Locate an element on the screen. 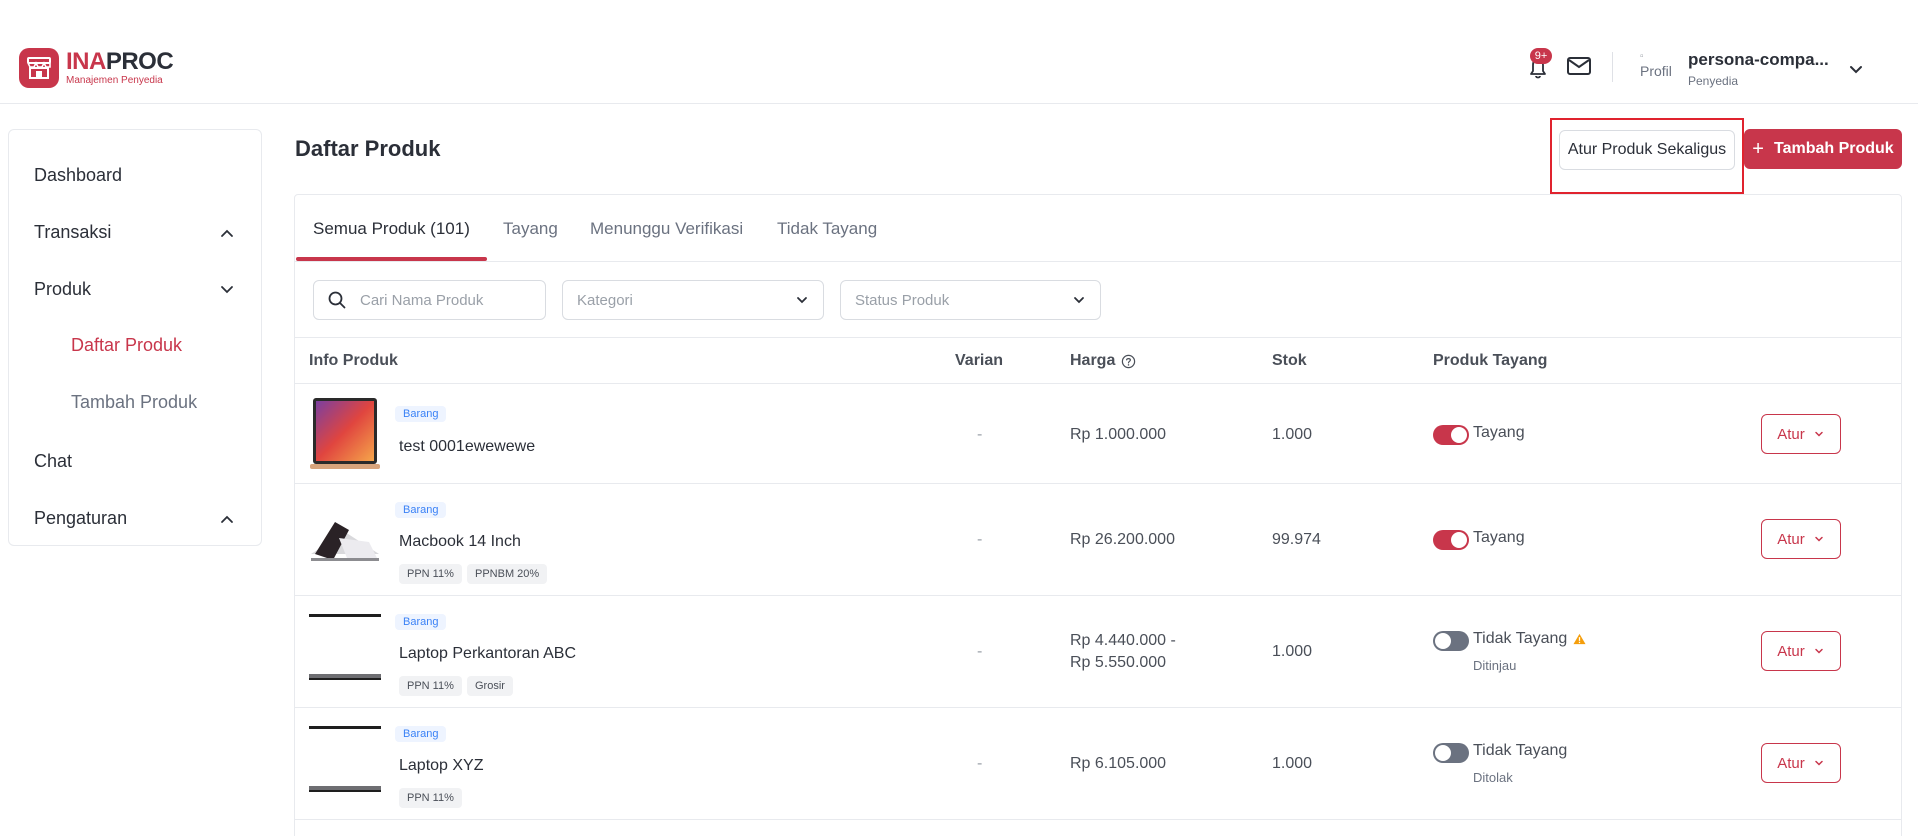 The height and width of the screenshot is (836, 1918). search-input is located at coordinates (445, 300).